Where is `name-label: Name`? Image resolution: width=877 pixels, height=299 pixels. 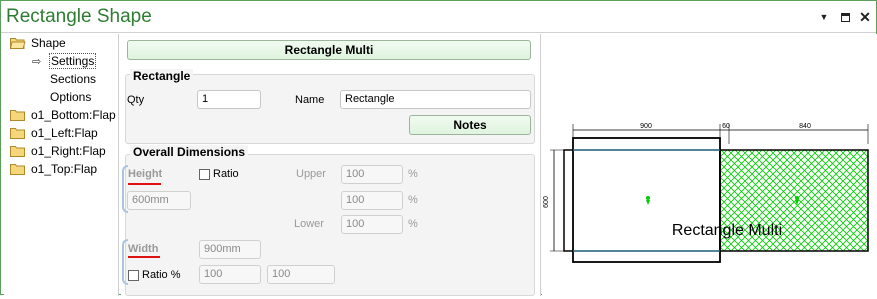 name-label: Name is located at coordinates (310, 100).